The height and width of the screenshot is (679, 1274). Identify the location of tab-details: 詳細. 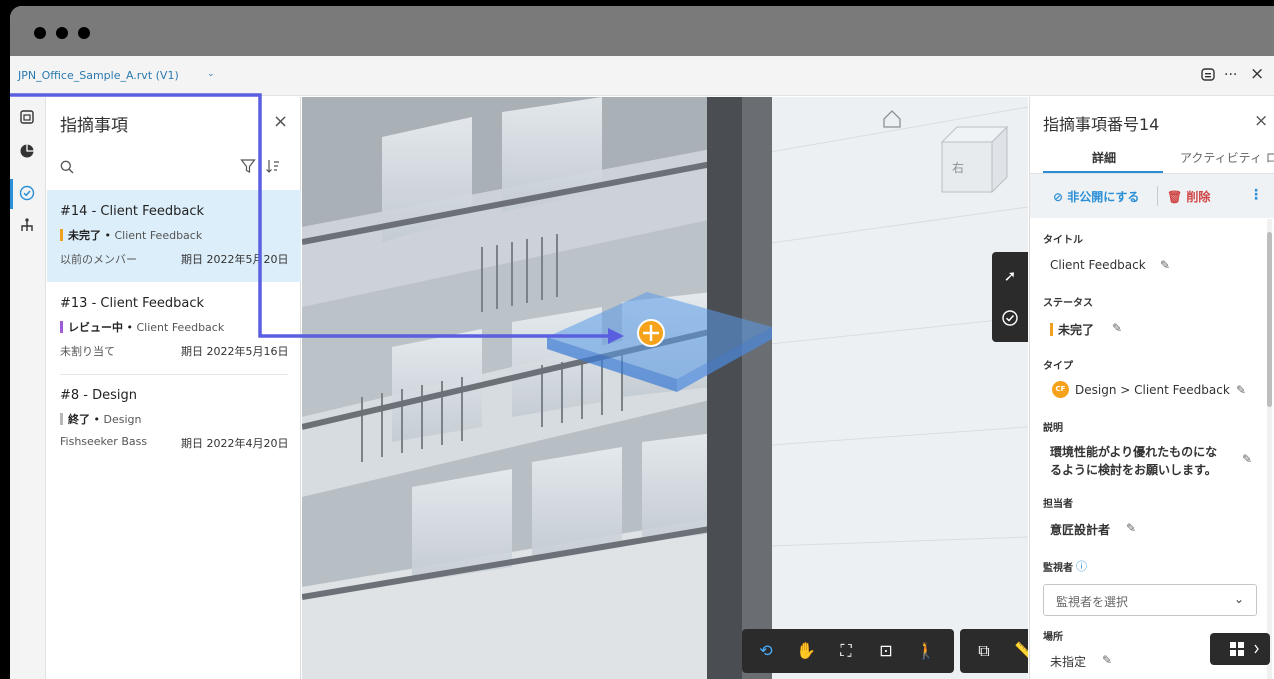
(1104, 157).